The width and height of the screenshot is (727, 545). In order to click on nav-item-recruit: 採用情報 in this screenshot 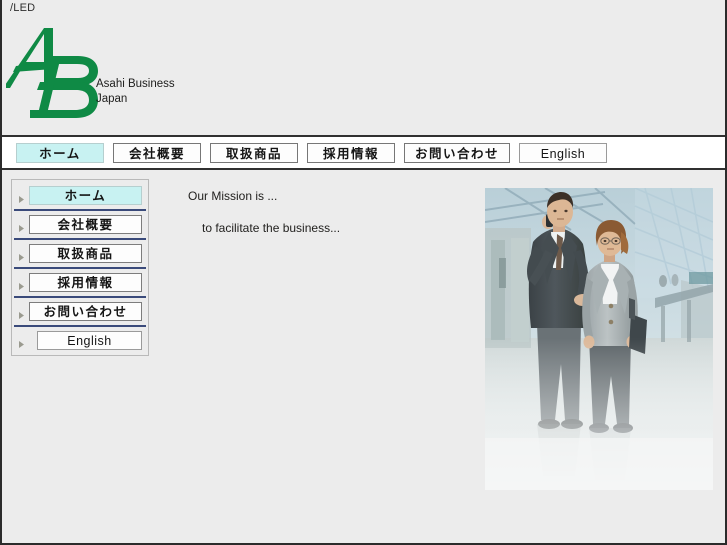, I will do `click(351, 153)`.